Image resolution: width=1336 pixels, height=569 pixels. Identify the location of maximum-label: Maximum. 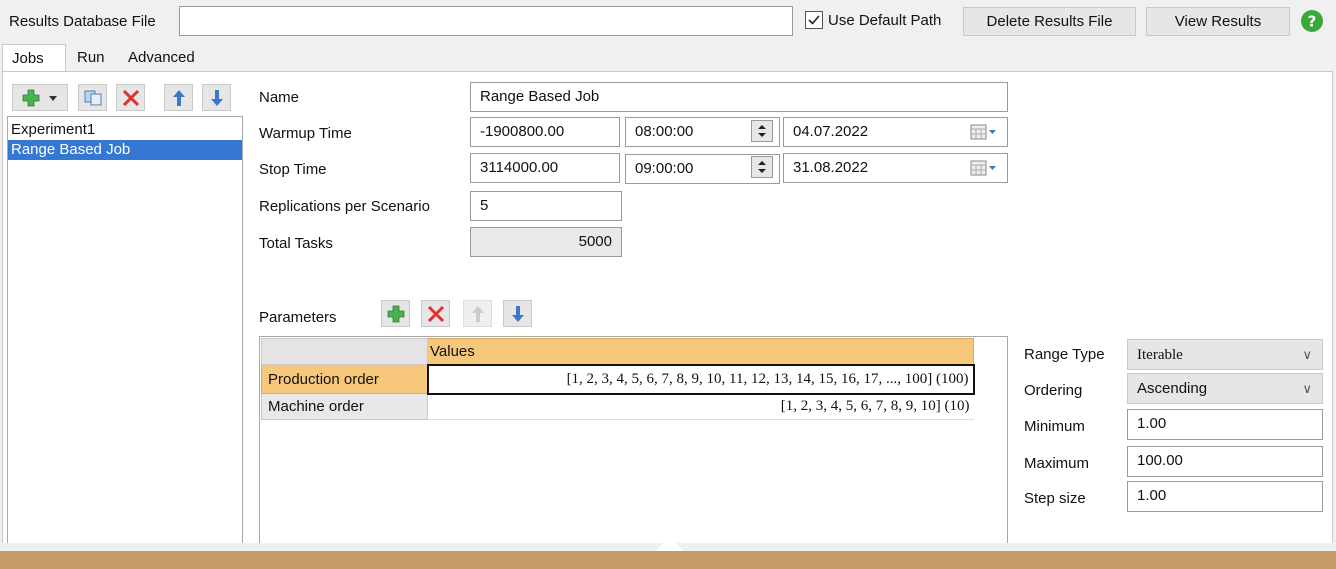
(1057, 463).